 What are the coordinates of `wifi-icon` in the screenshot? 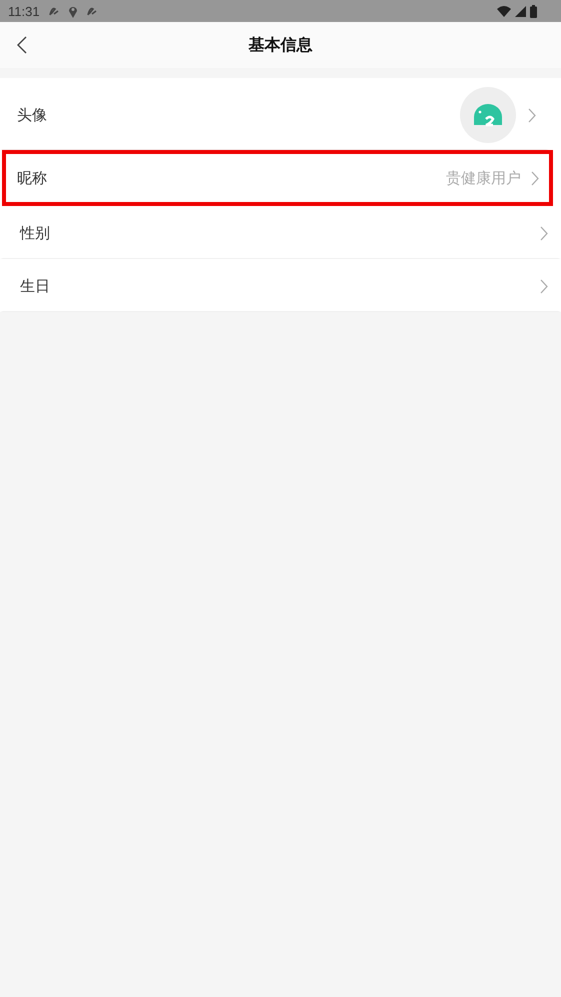 It's located at (504, 11).